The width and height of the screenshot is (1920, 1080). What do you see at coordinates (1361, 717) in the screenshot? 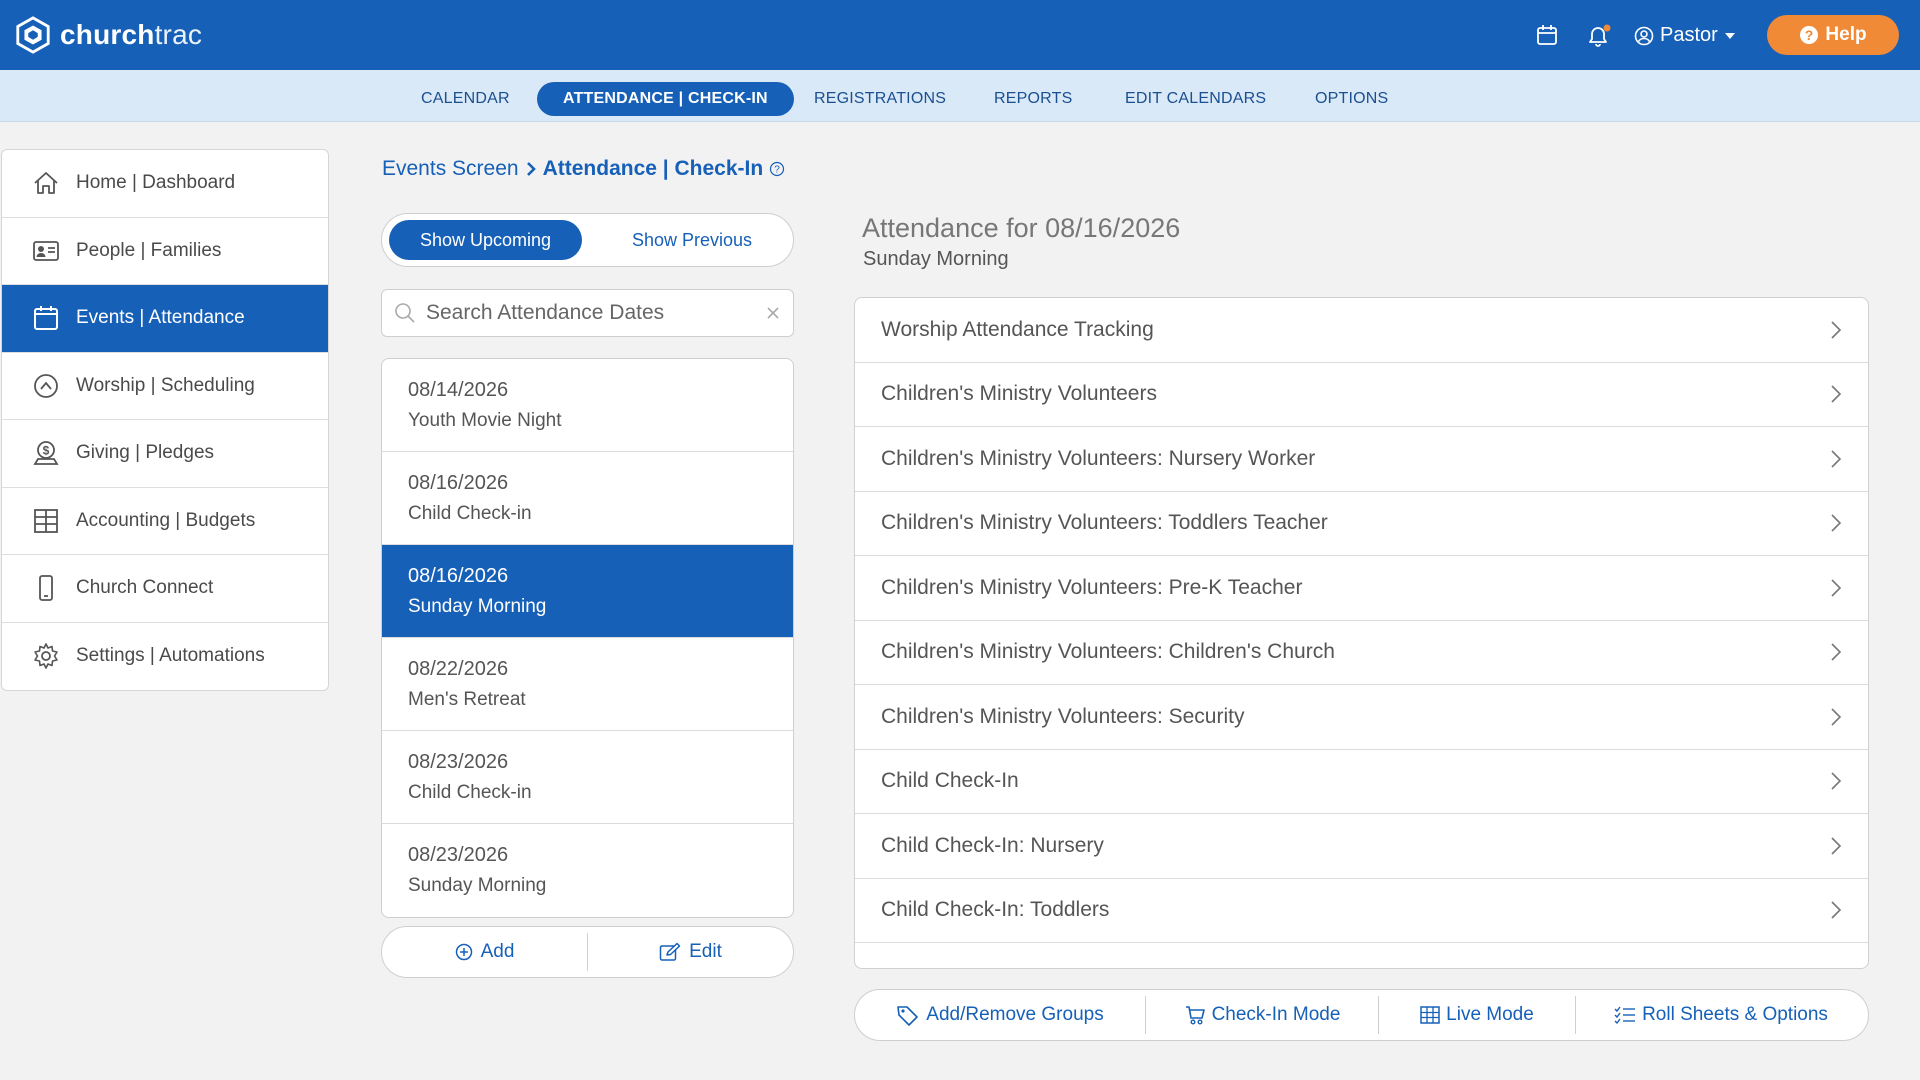
I see `group-list-item: Children's Ministry Volunteers: Security` at bounding box center [1361, 717].